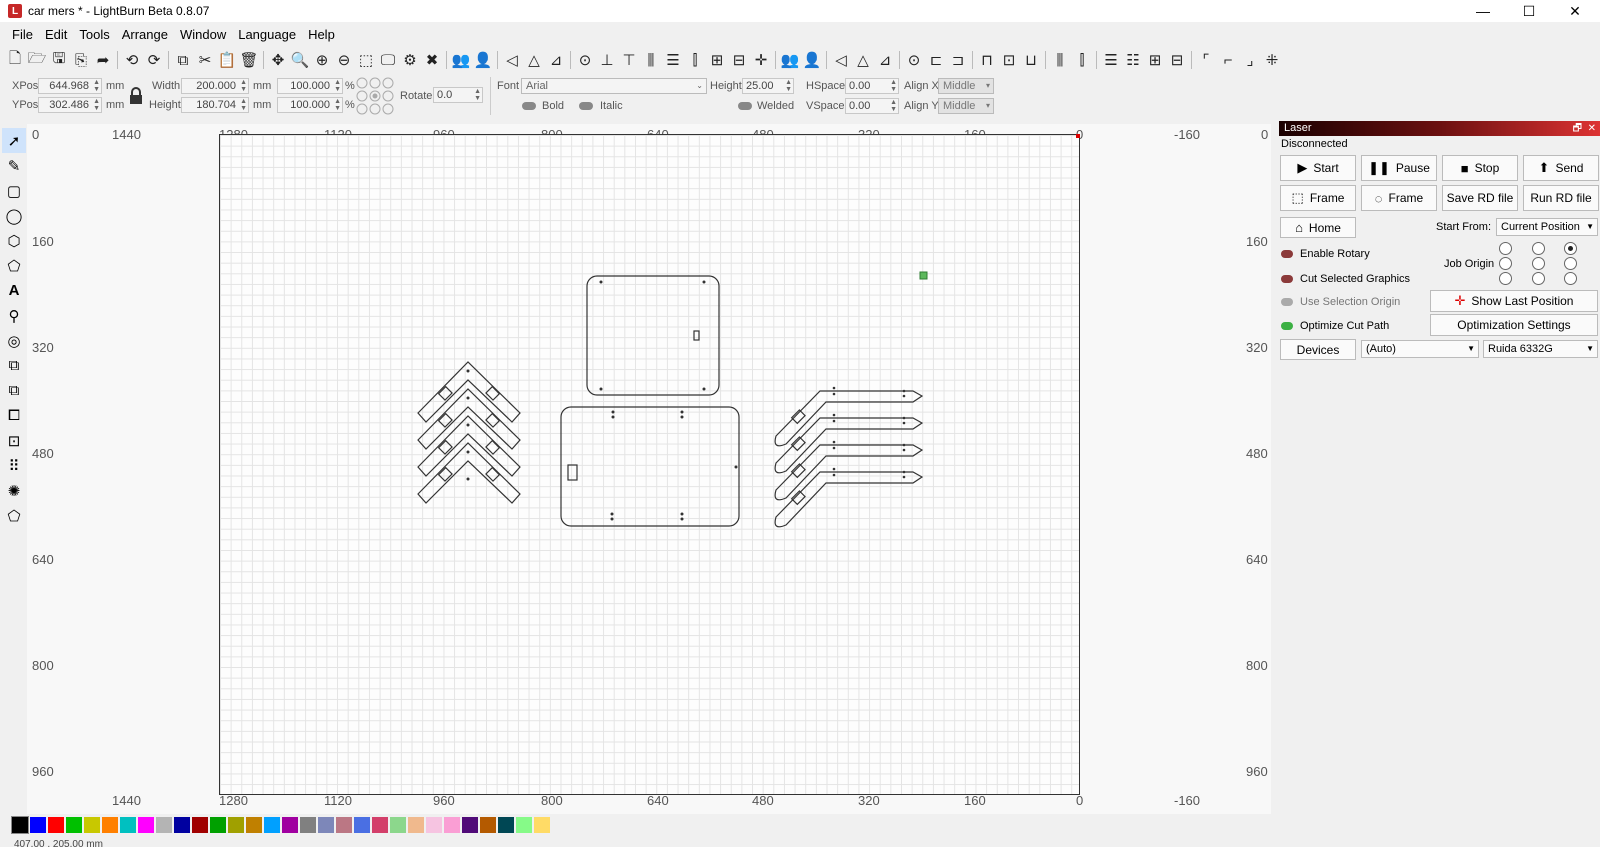 This screenshot has width=1600, height=847. I want to click on bold-toggle, so click(529, 106).